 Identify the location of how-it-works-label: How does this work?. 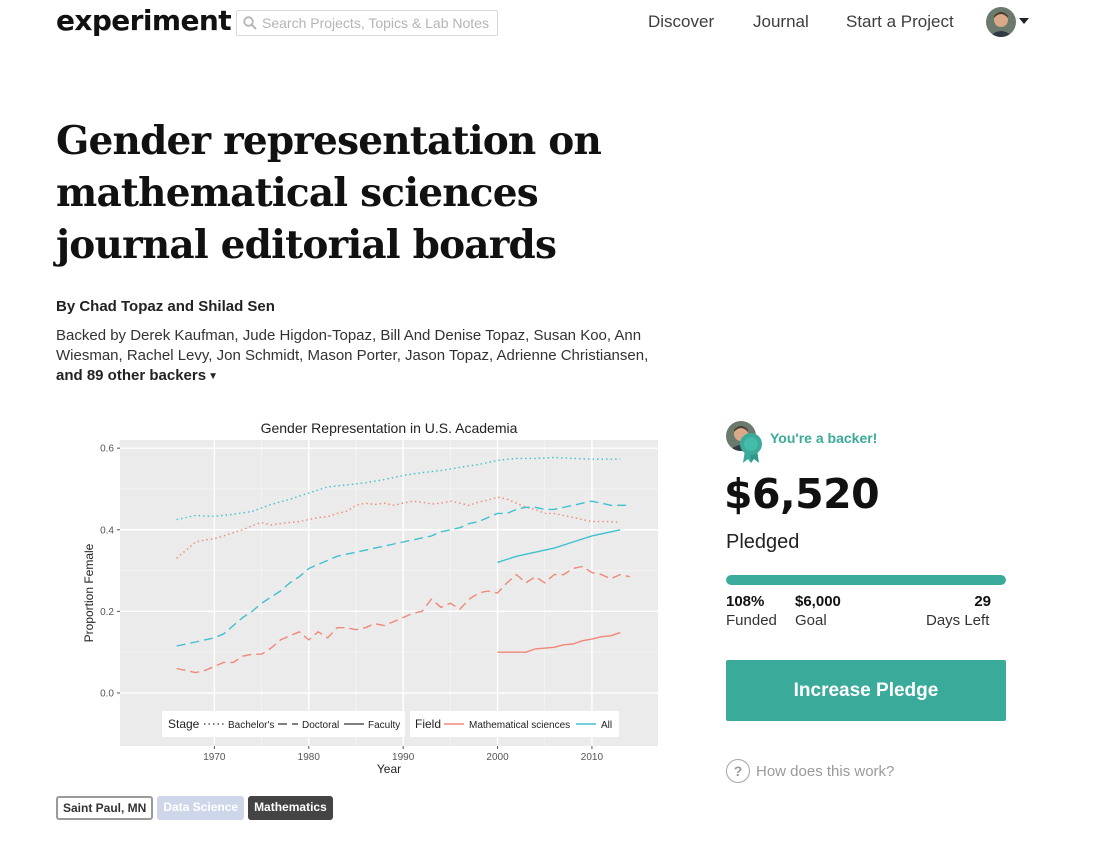
(825, 771).